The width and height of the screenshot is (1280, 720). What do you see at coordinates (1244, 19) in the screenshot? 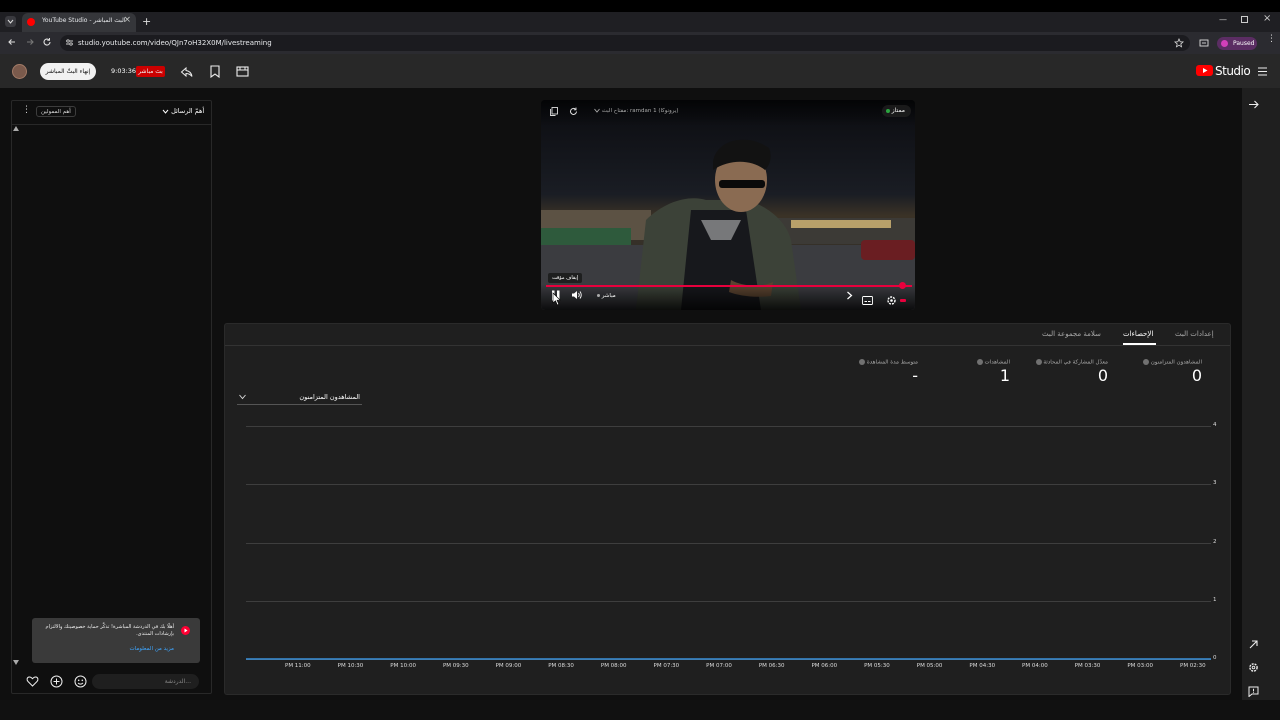
I see `maximize-button` at bounding box center [1244, 19].